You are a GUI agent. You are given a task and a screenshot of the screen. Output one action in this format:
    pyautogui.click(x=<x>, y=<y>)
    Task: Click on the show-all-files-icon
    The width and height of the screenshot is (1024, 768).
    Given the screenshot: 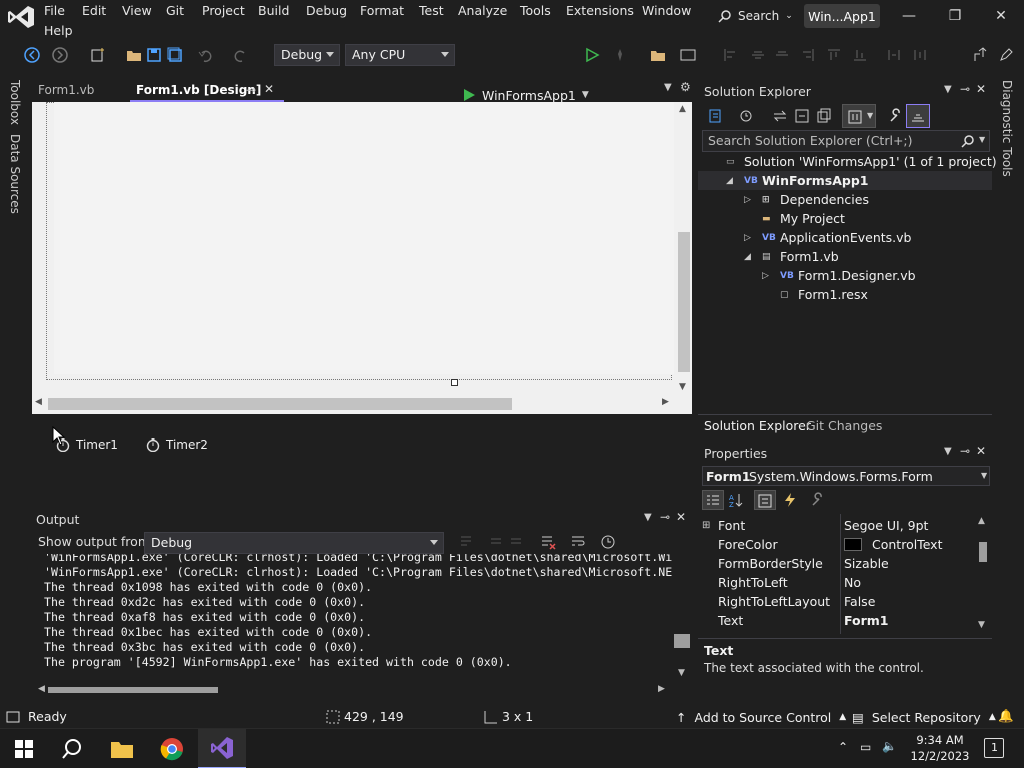 What is the action you would take?
    pyautogui.click(x=824, y=116)
    